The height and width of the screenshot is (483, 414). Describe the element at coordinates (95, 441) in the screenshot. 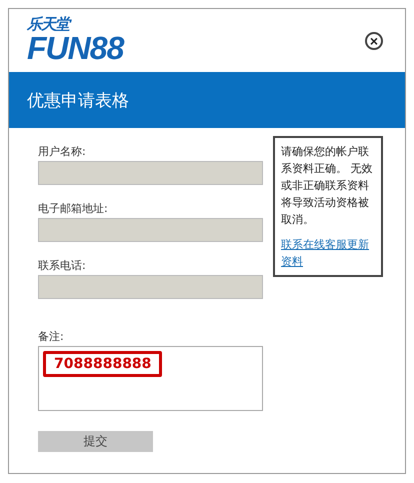

I see `submit-button: 提交` at that location.